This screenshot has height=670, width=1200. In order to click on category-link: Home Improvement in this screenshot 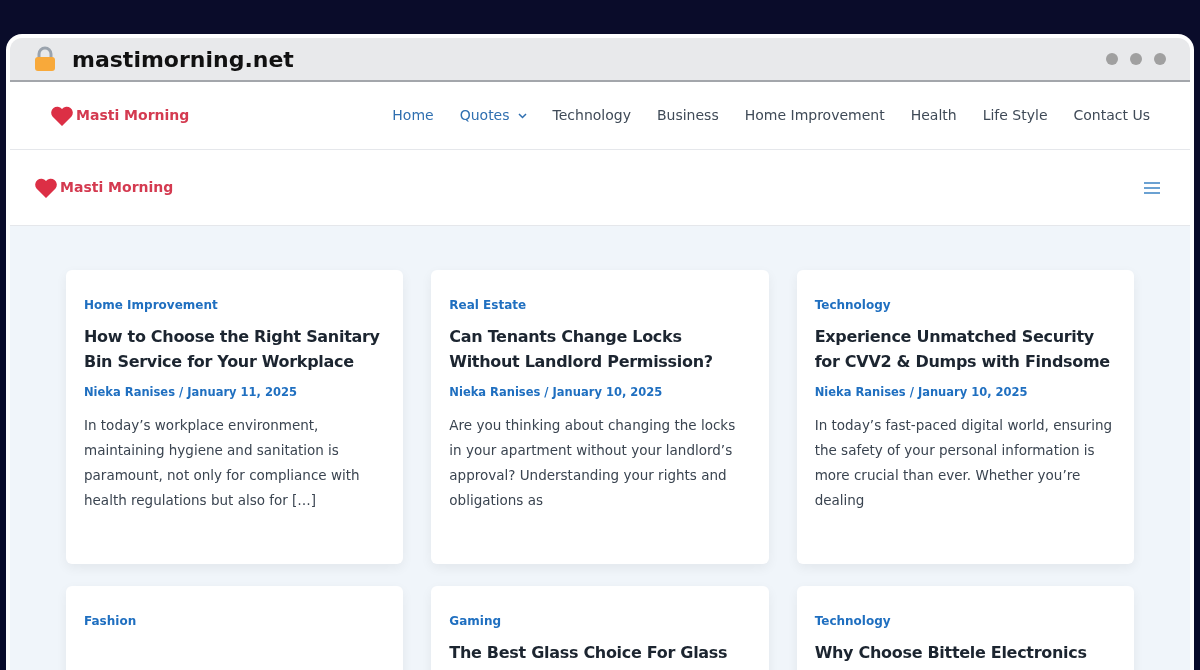, I will do `click(151, 305)`.